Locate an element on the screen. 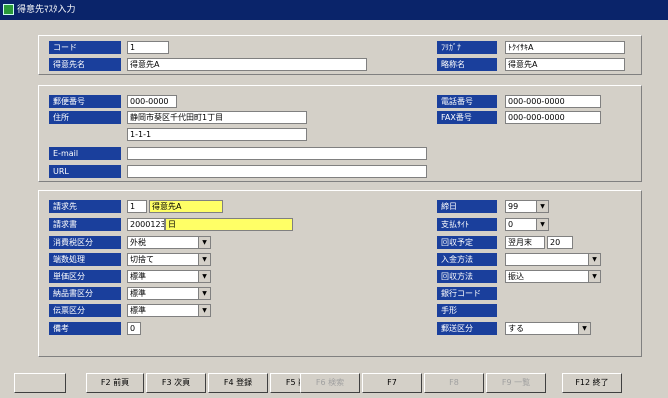 The height and width of the screenshot is (398, 668). collect-month-field: 翌月末 is located at coordinates (525, 242).